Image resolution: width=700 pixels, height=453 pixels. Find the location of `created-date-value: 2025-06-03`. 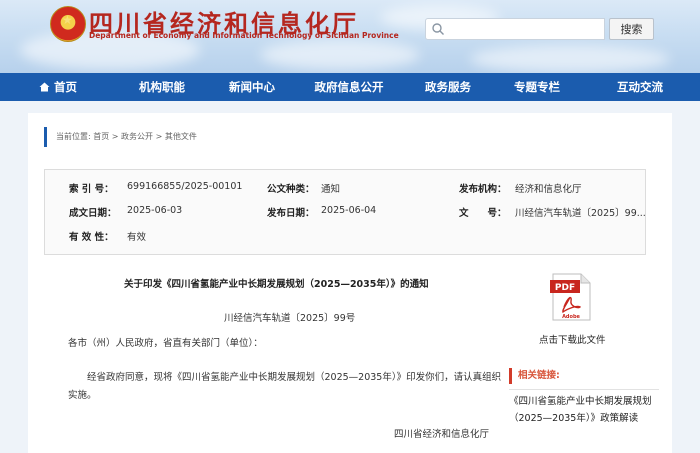

created-date-value: 2025-06-03 is located at coordinates (155, 210).